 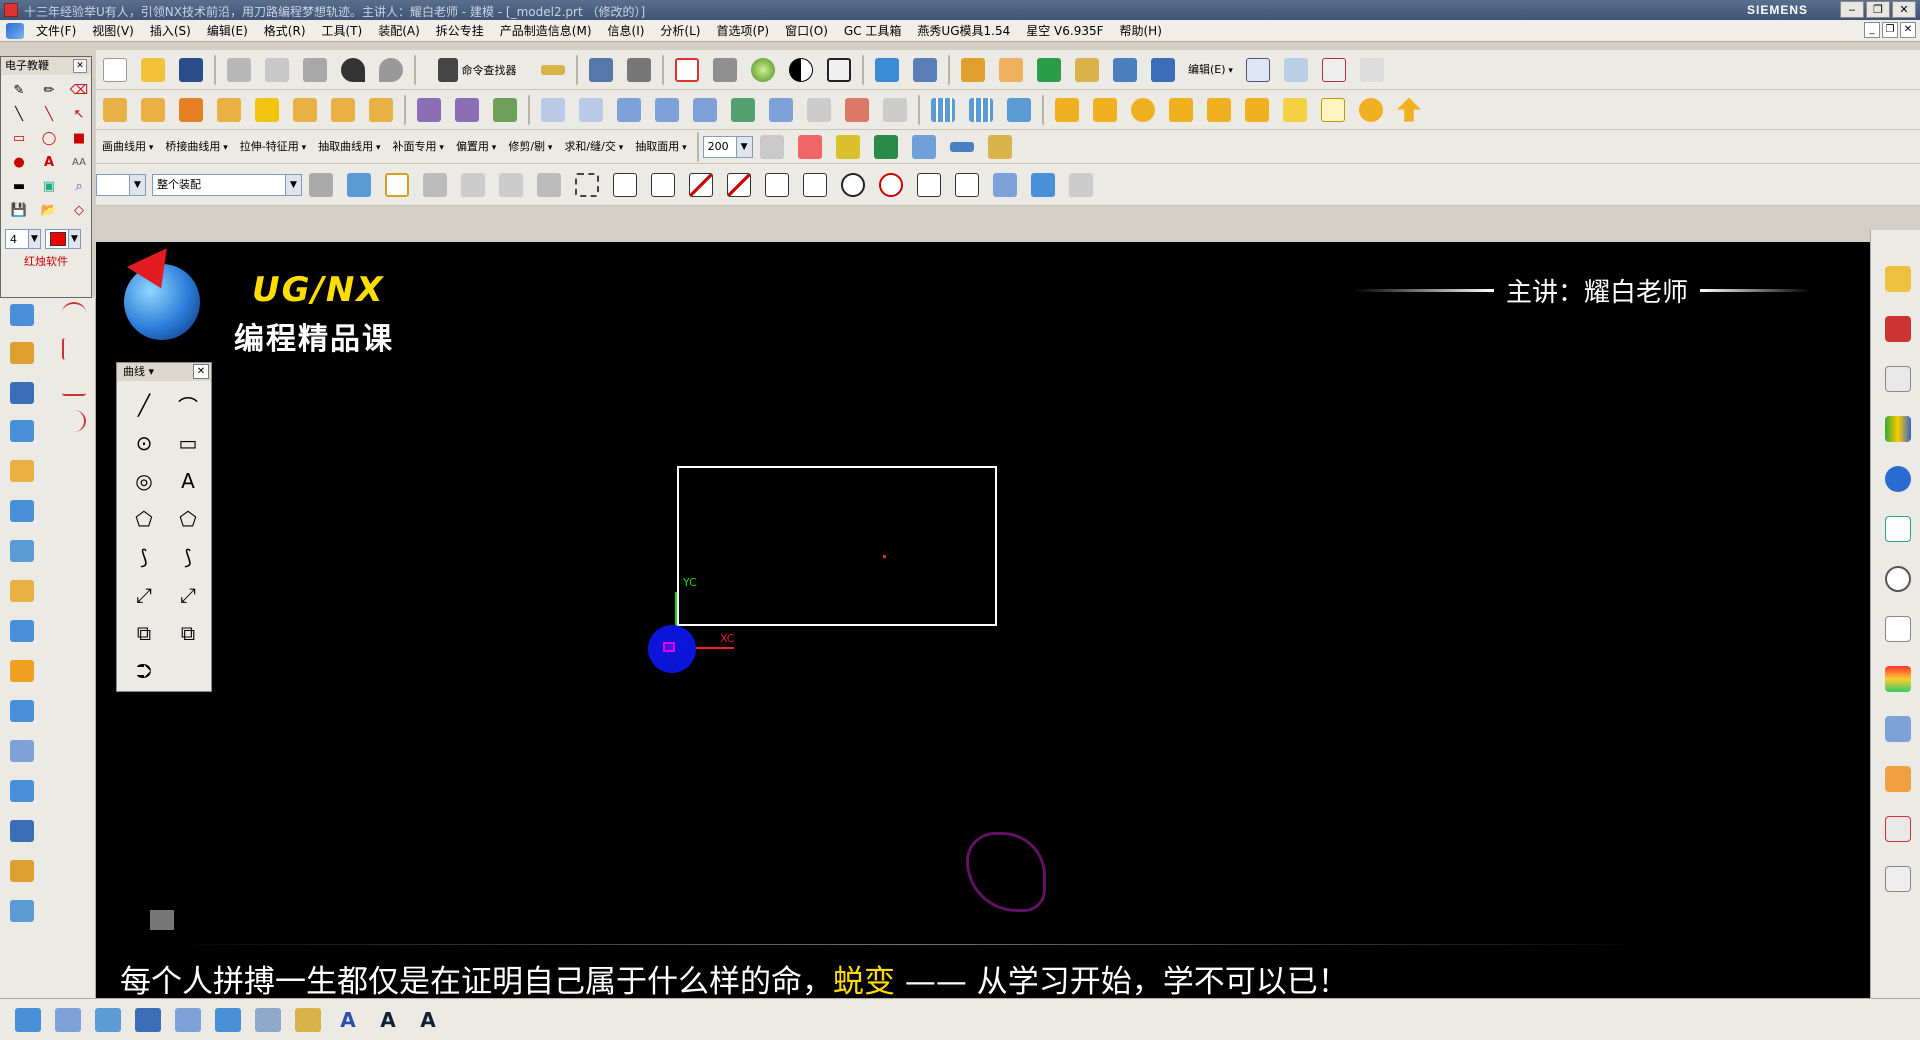 I want to click on system-scenes-tab, so click(x=1898, y=829).